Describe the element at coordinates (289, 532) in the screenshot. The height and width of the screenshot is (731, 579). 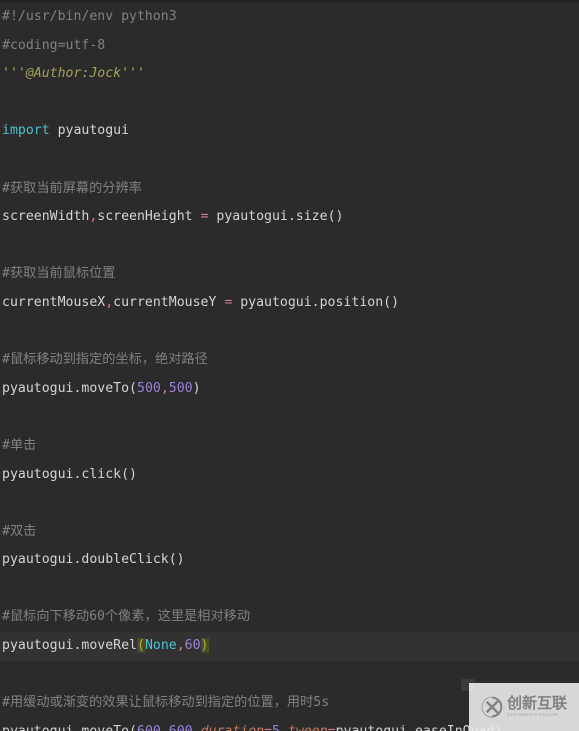
I see `code-line: #双击` at that location.